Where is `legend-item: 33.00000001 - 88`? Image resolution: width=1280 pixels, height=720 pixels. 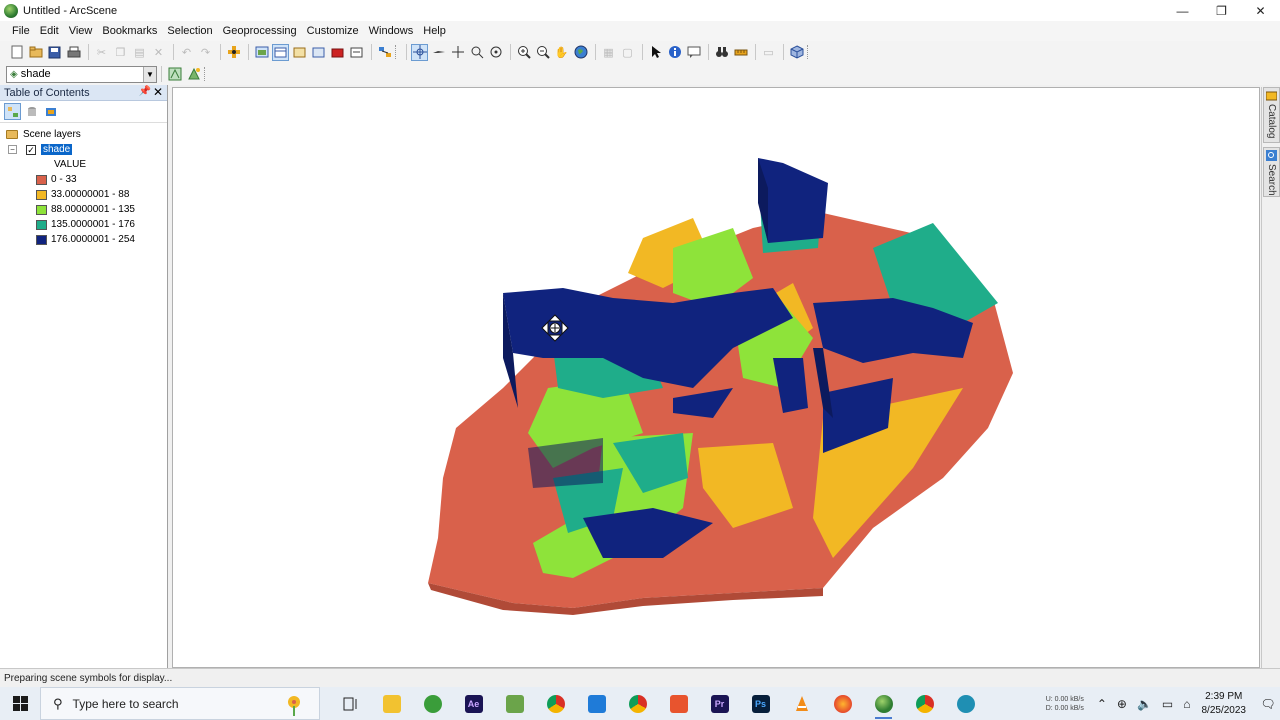
legend-item: 33.00000001 - 88 is located at coordinates (83, 194).